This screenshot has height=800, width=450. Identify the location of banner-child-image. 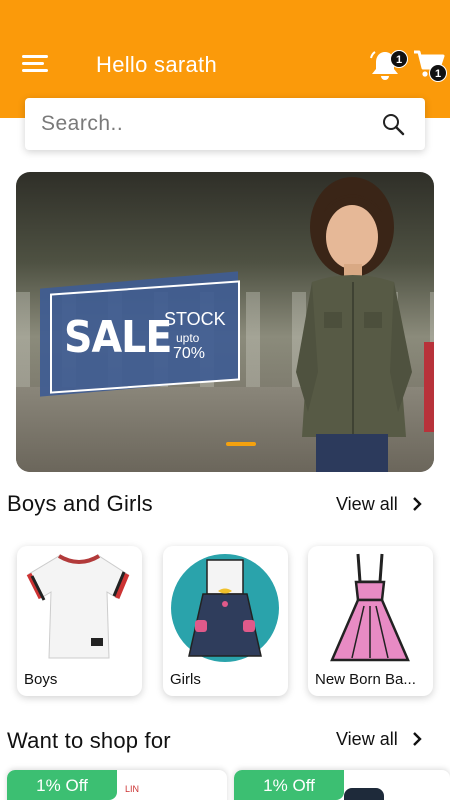
(365, 324).